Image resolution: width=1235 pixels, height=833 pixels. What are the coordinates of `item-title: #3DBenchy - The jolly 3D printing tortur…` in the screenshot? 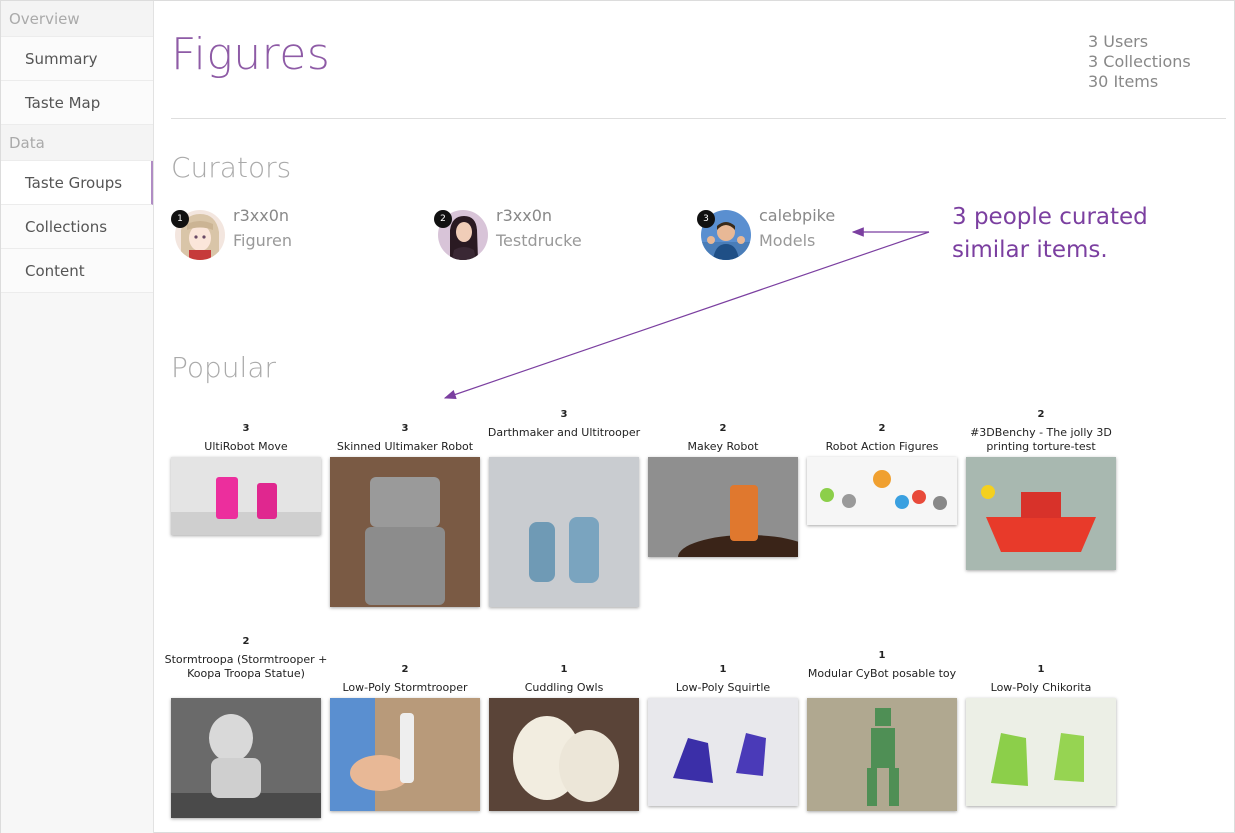 It's located at (1041, 440).